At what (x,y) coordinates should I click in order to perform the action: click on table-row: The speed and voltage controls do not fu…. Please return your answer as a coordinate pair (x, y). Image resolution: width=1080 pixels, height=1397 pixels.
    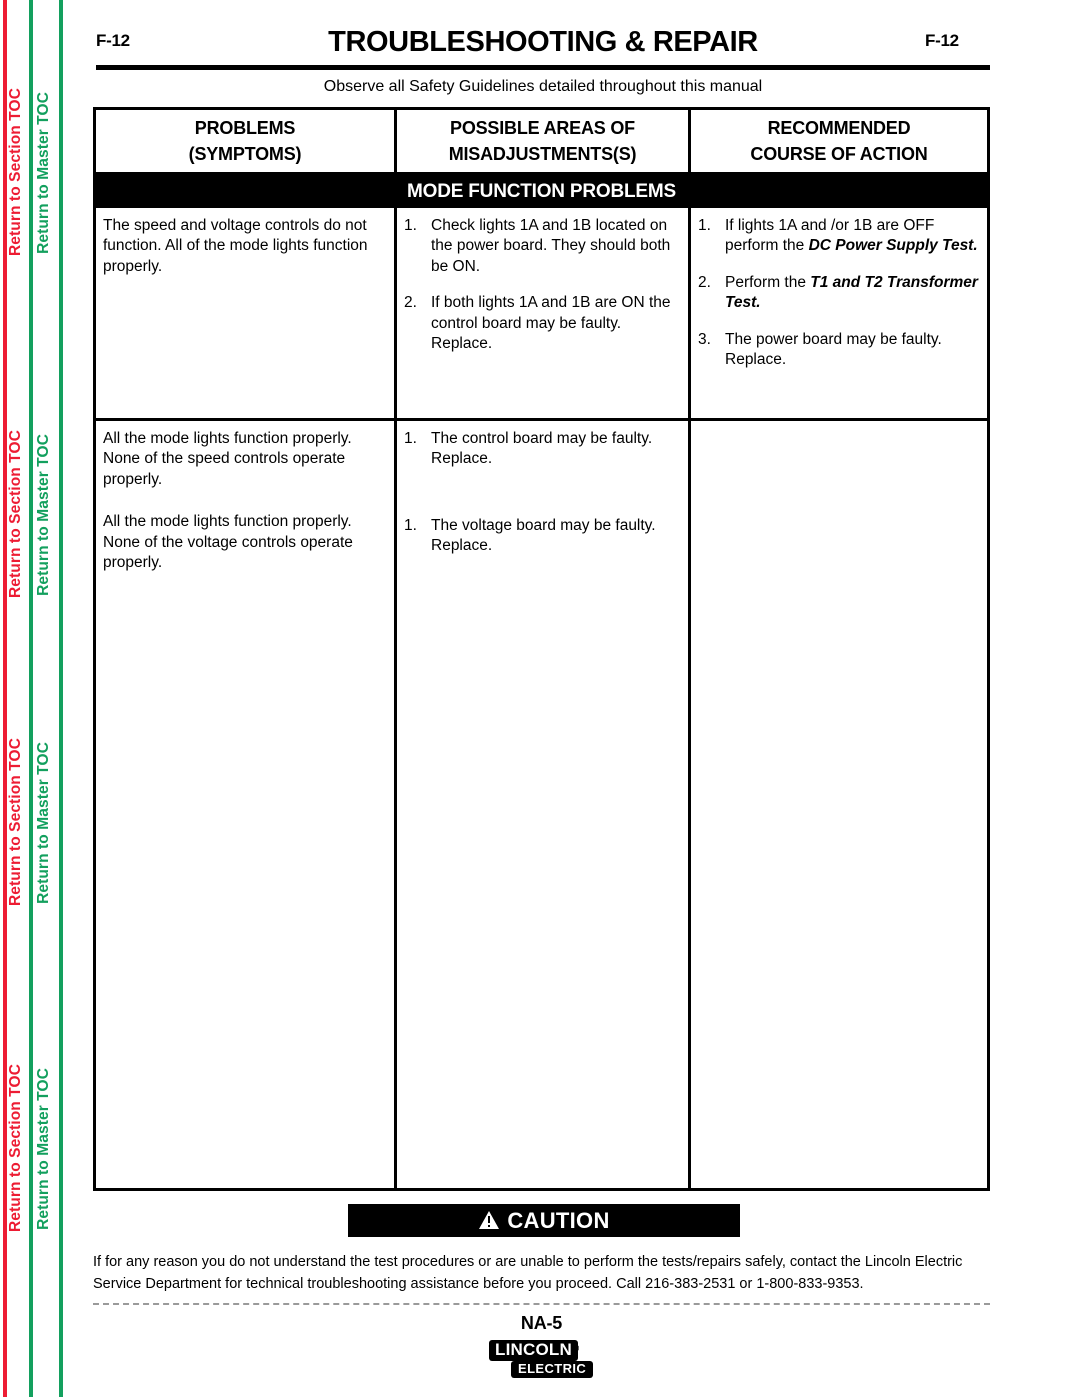
    Looking at the image, I should click on (541, 314).